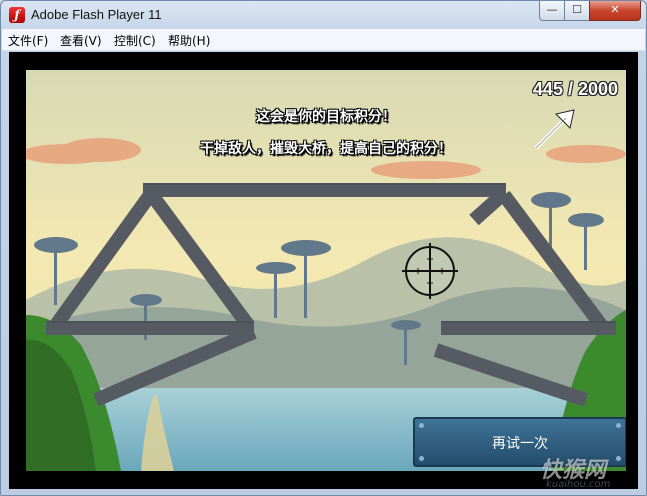 Image resolution: width=647 pixels, height=496 pixels. Describe the element at coordinates (615, 11) in the screenshot. I see `close-button: ✕` at that location.